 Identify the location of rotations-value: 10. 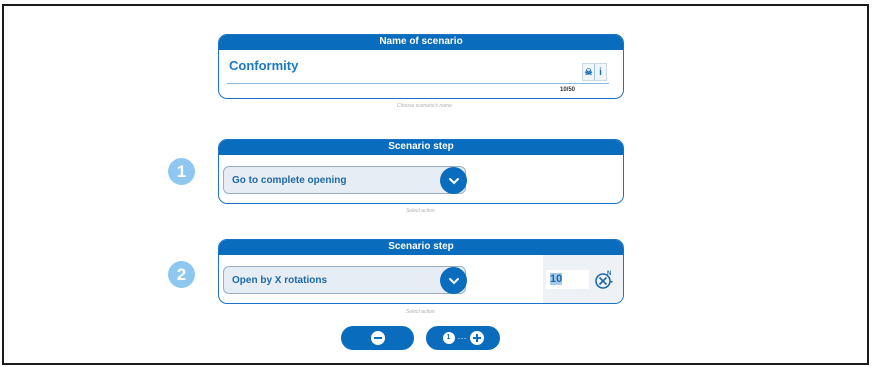
(556, 279).